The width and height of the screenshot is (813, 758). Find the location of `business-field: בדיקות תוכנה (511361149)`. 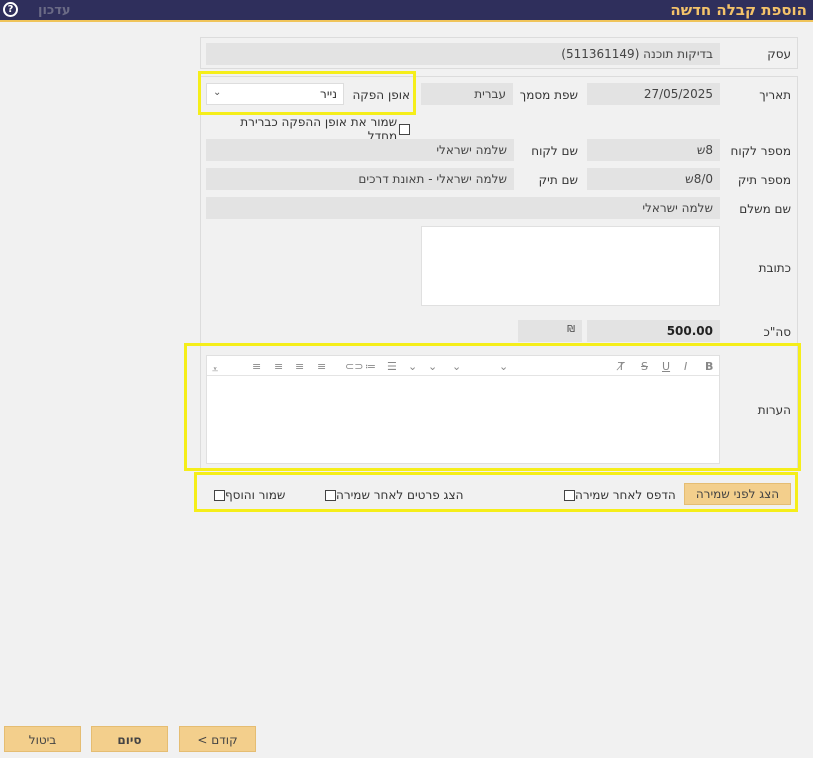

business-field: בדיקות תוכנה (511361149) is located at coordinates (463, 54).